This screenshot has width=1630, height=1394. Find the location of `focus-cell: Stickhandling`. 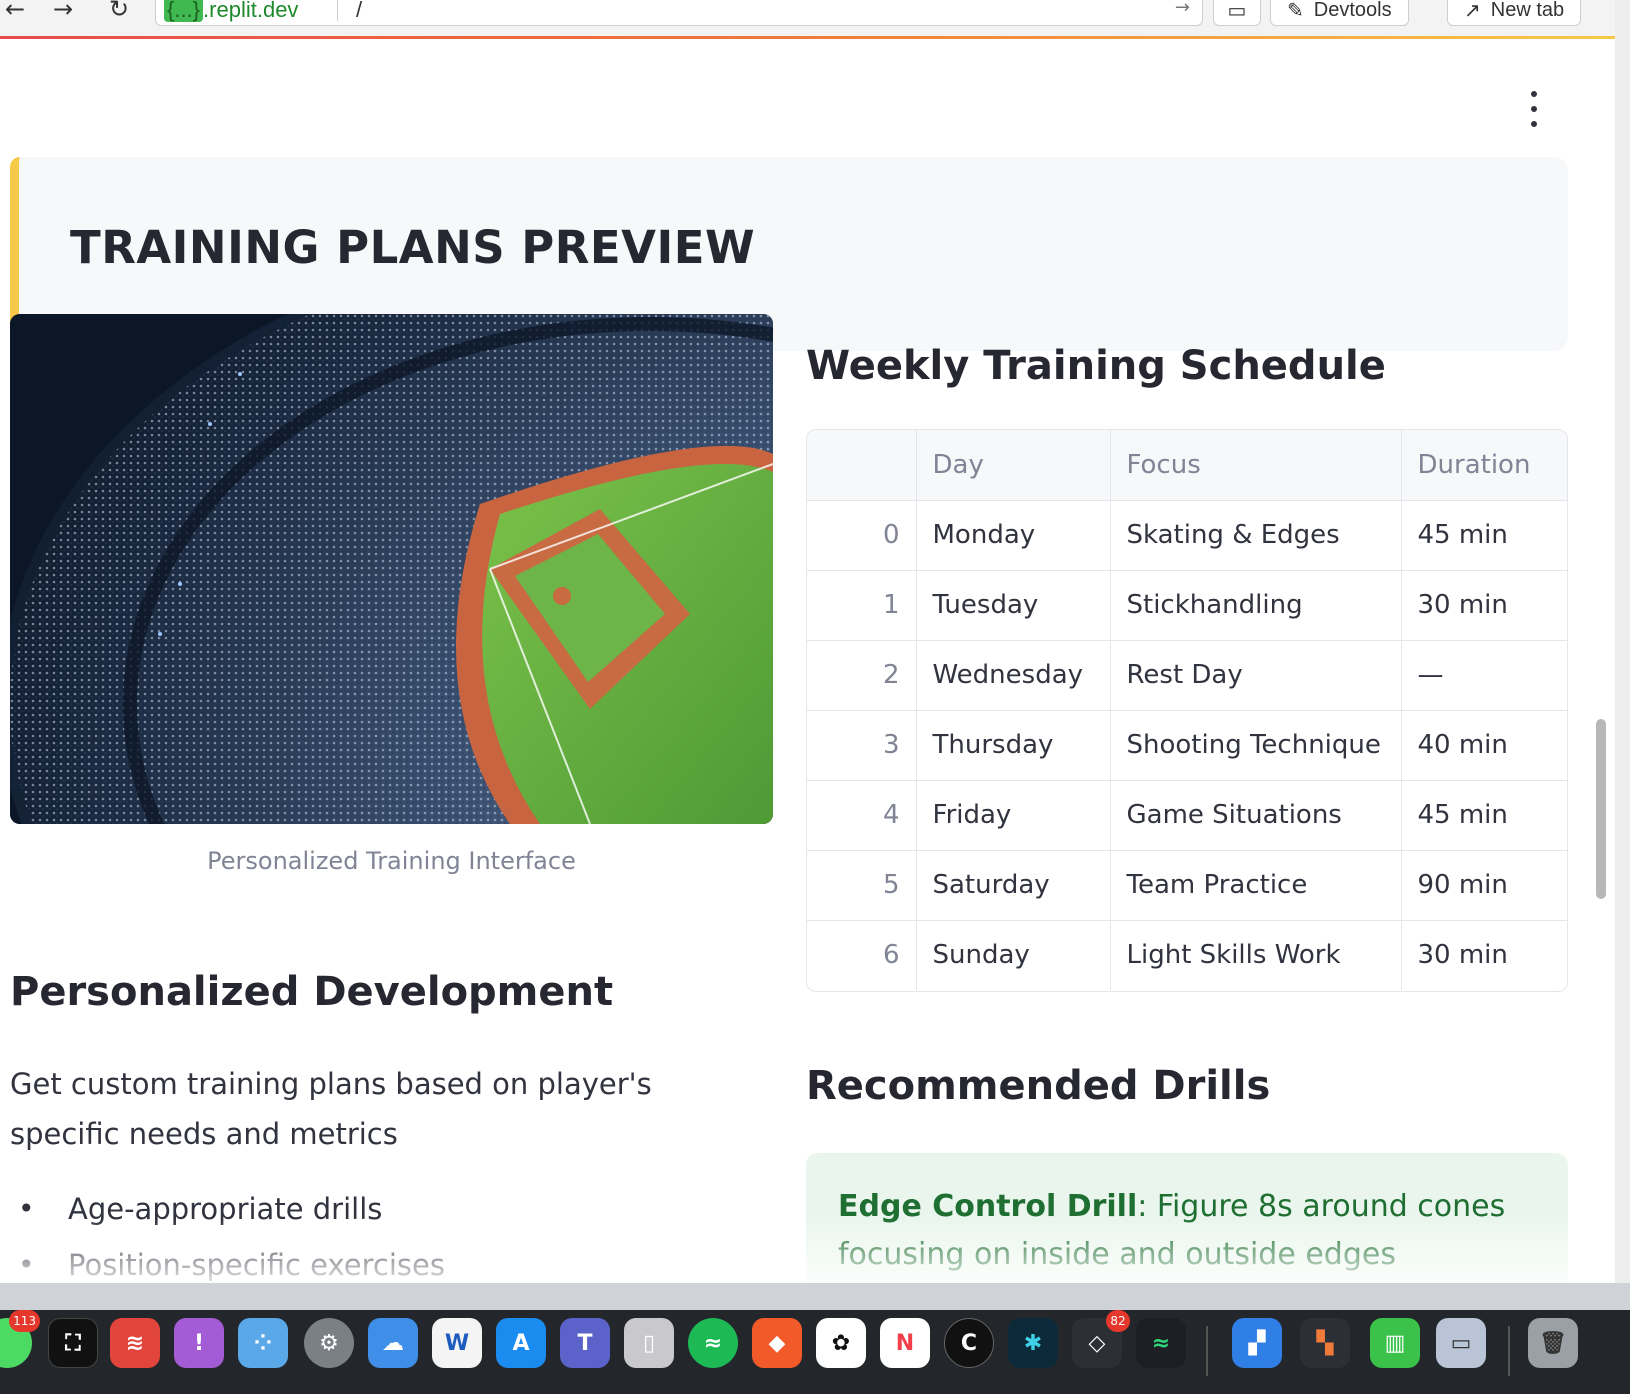

focus-cell: Stickhandling is located at coordinates (1256, 605).